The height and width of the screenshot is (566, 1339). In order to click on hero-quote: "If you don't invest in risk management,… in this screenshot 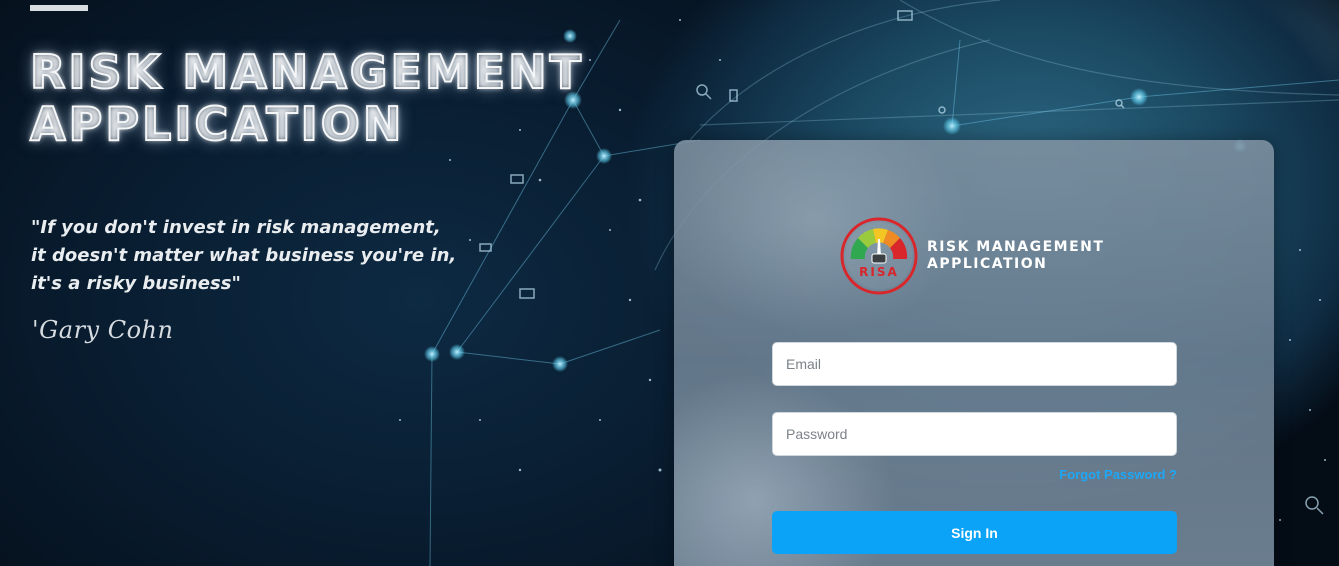, I will do `click(244, 255)`.